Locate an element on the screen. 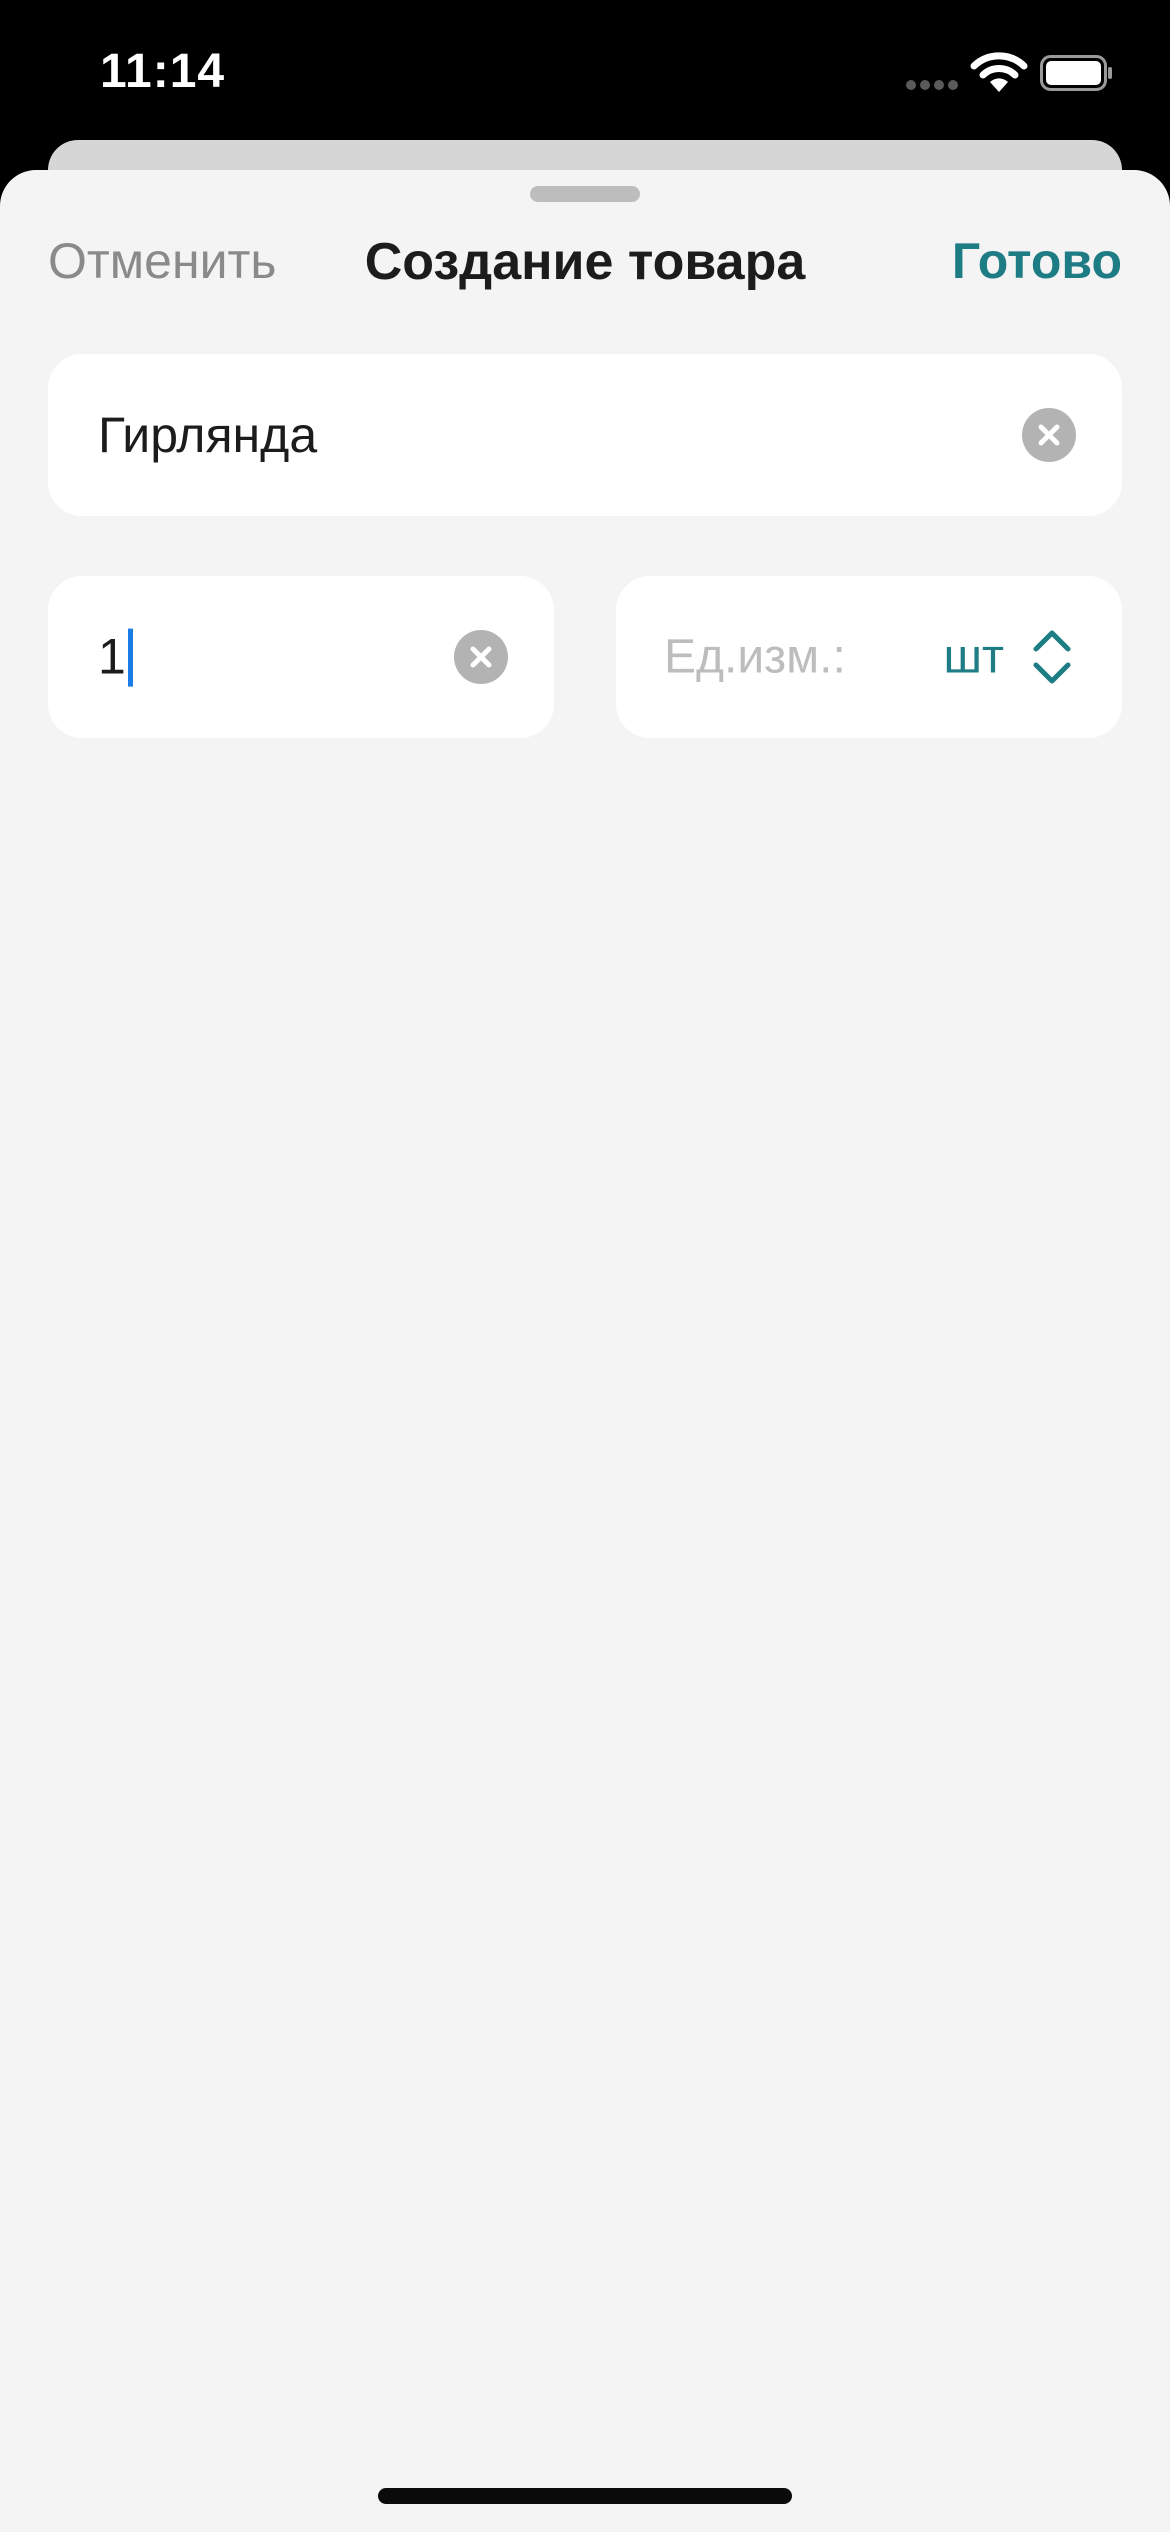  clear-quantity-icon is located at coordinates (481, 657).